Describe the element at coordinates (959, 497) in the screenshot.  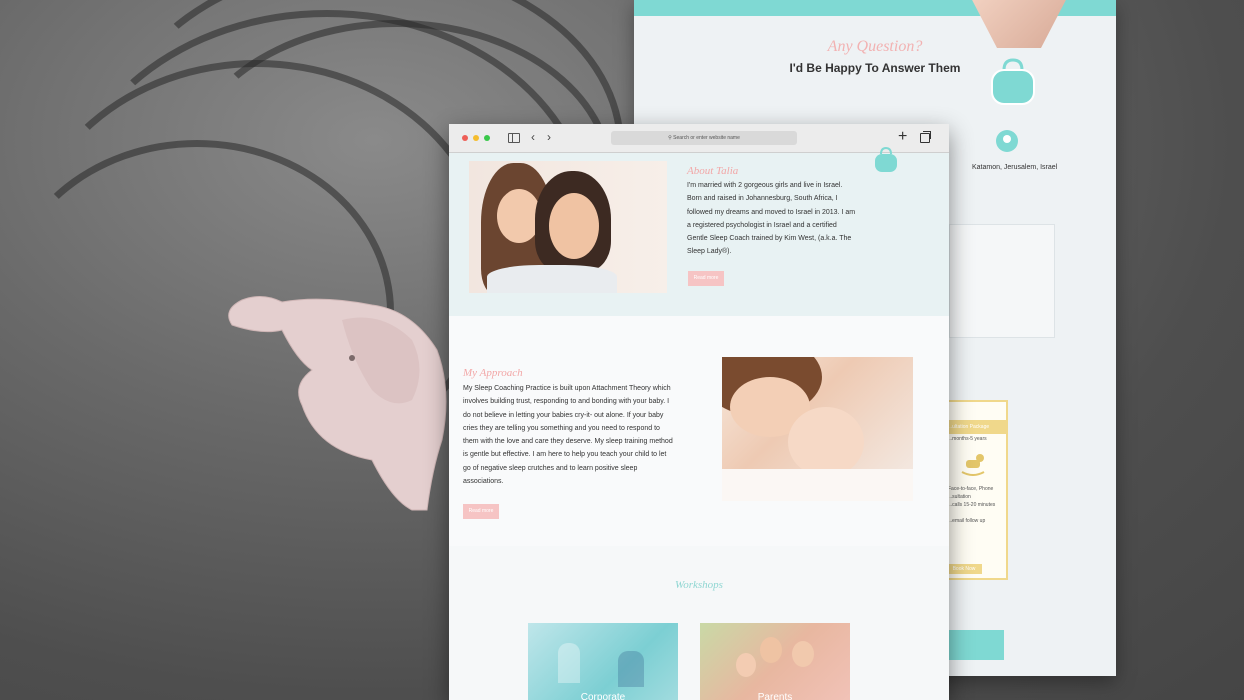
I see `package-item: ...sultation` at that location.